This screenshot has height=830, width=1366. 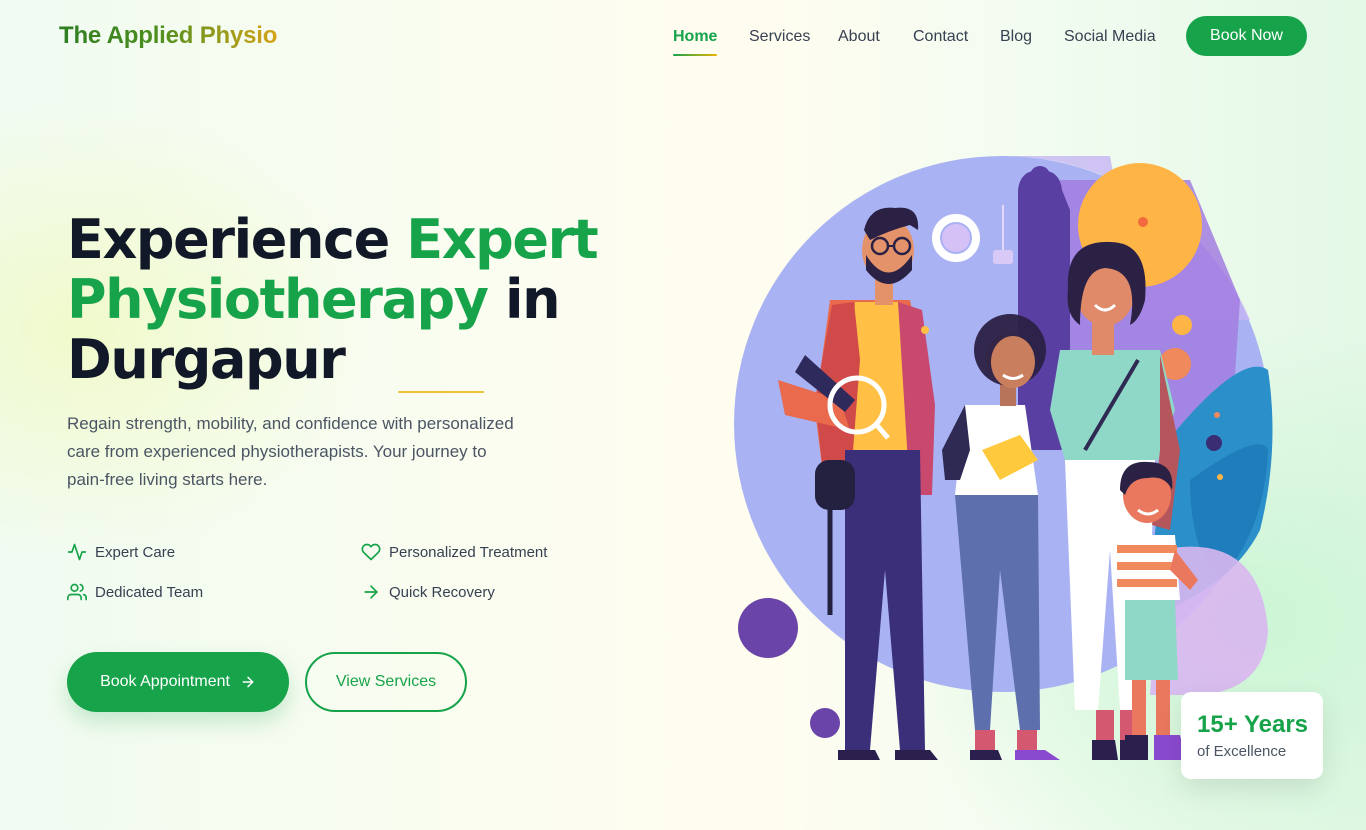 What do you see at coordinates (1110, 42) in the screenshot?
I see `nav-social-media: Social Media` at bounding box center [1110, 42].